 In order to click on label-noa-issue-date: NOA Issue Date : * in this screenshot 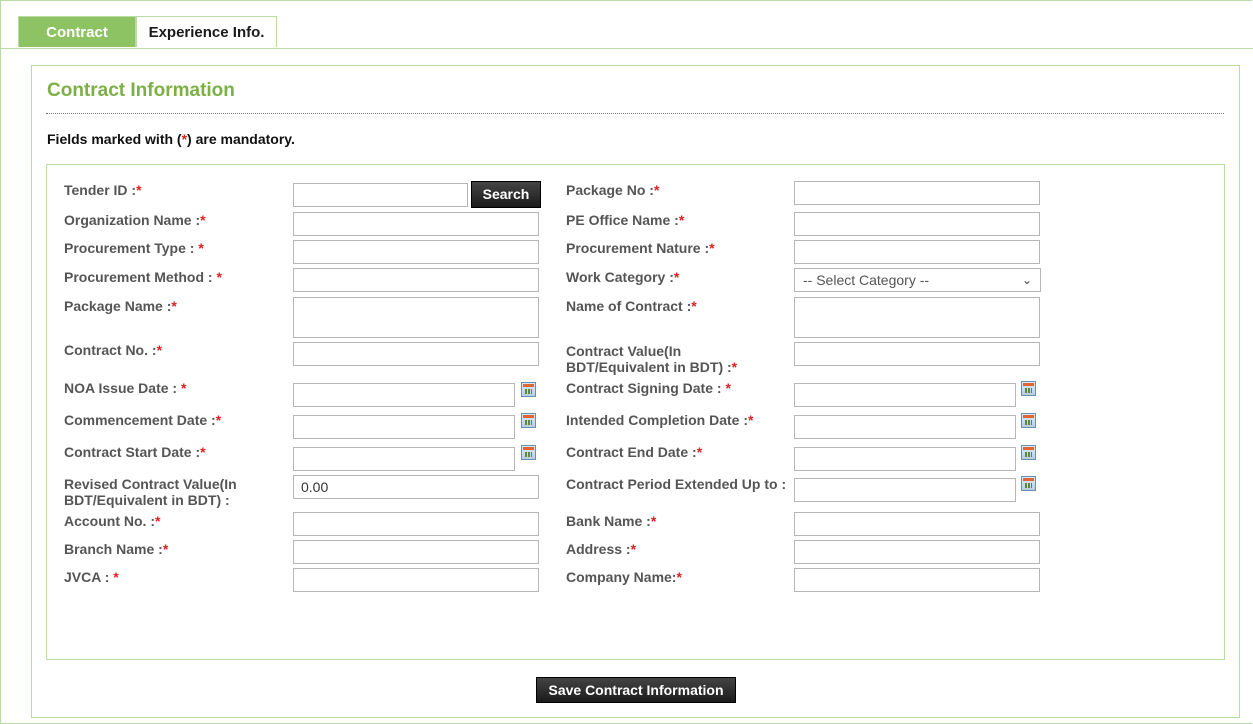, I will do `click(125, 388)`.